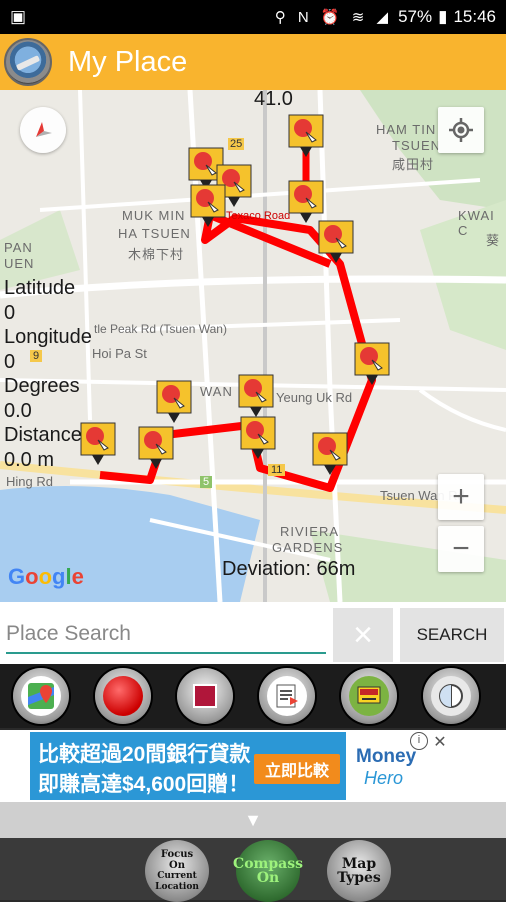  I want to click on map-label-muk-min: MUK MIN, so click(154, 215).